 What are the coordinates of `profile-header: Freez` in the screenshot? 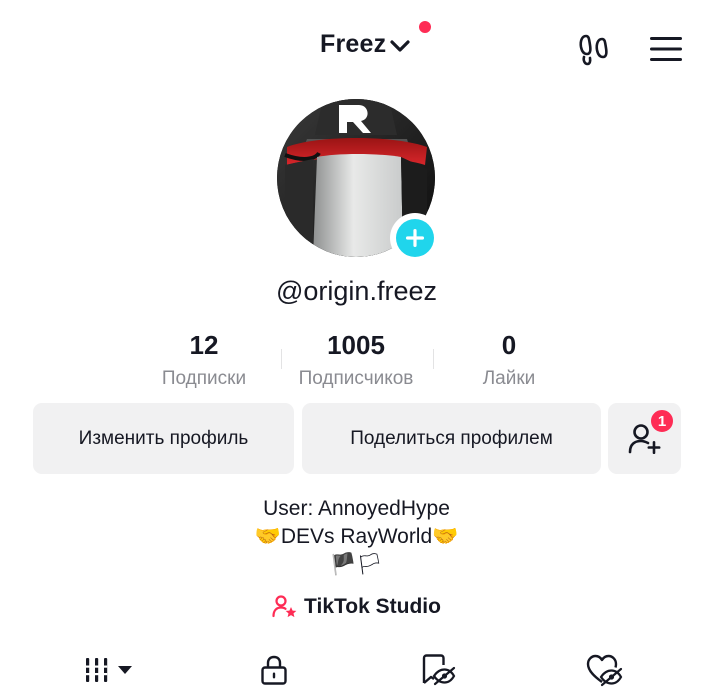 It's located at (356, 47).